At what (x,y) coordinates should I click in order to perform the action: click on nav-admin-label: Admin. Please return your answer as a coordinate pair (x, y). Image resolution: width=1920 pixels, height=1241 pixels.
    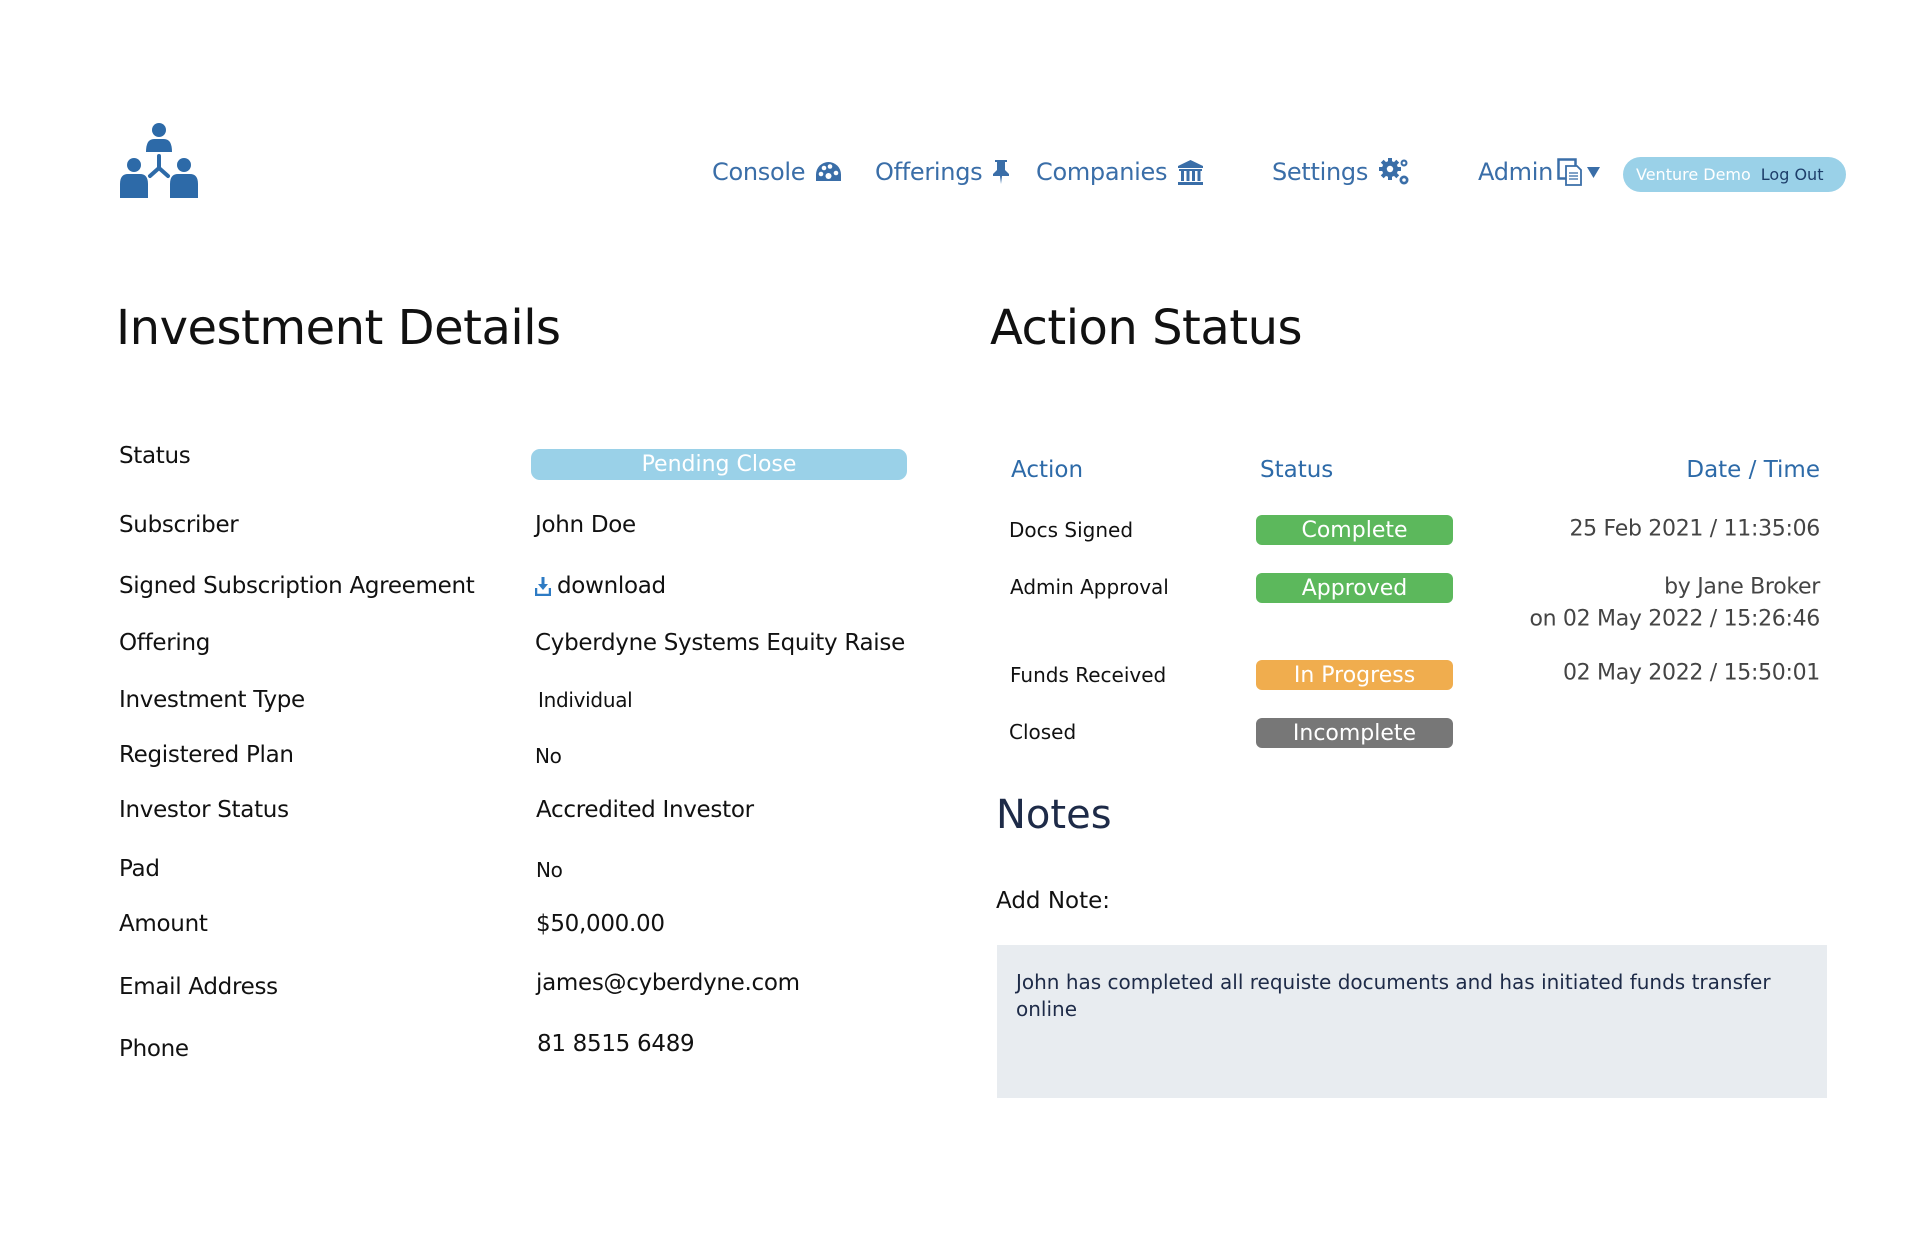
    Looking at the image, I should click on (1515, 172).